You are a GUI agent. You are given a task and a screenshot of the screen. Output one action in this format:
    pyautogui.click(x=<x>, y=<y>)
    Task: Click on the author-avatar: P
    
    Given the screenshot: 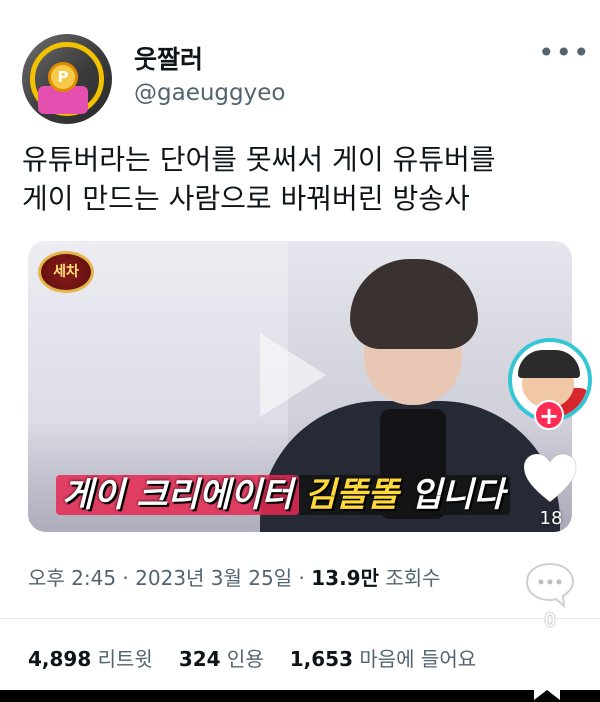 What is the action you would take?
    pyautogui.click(x=67, y=79)
    